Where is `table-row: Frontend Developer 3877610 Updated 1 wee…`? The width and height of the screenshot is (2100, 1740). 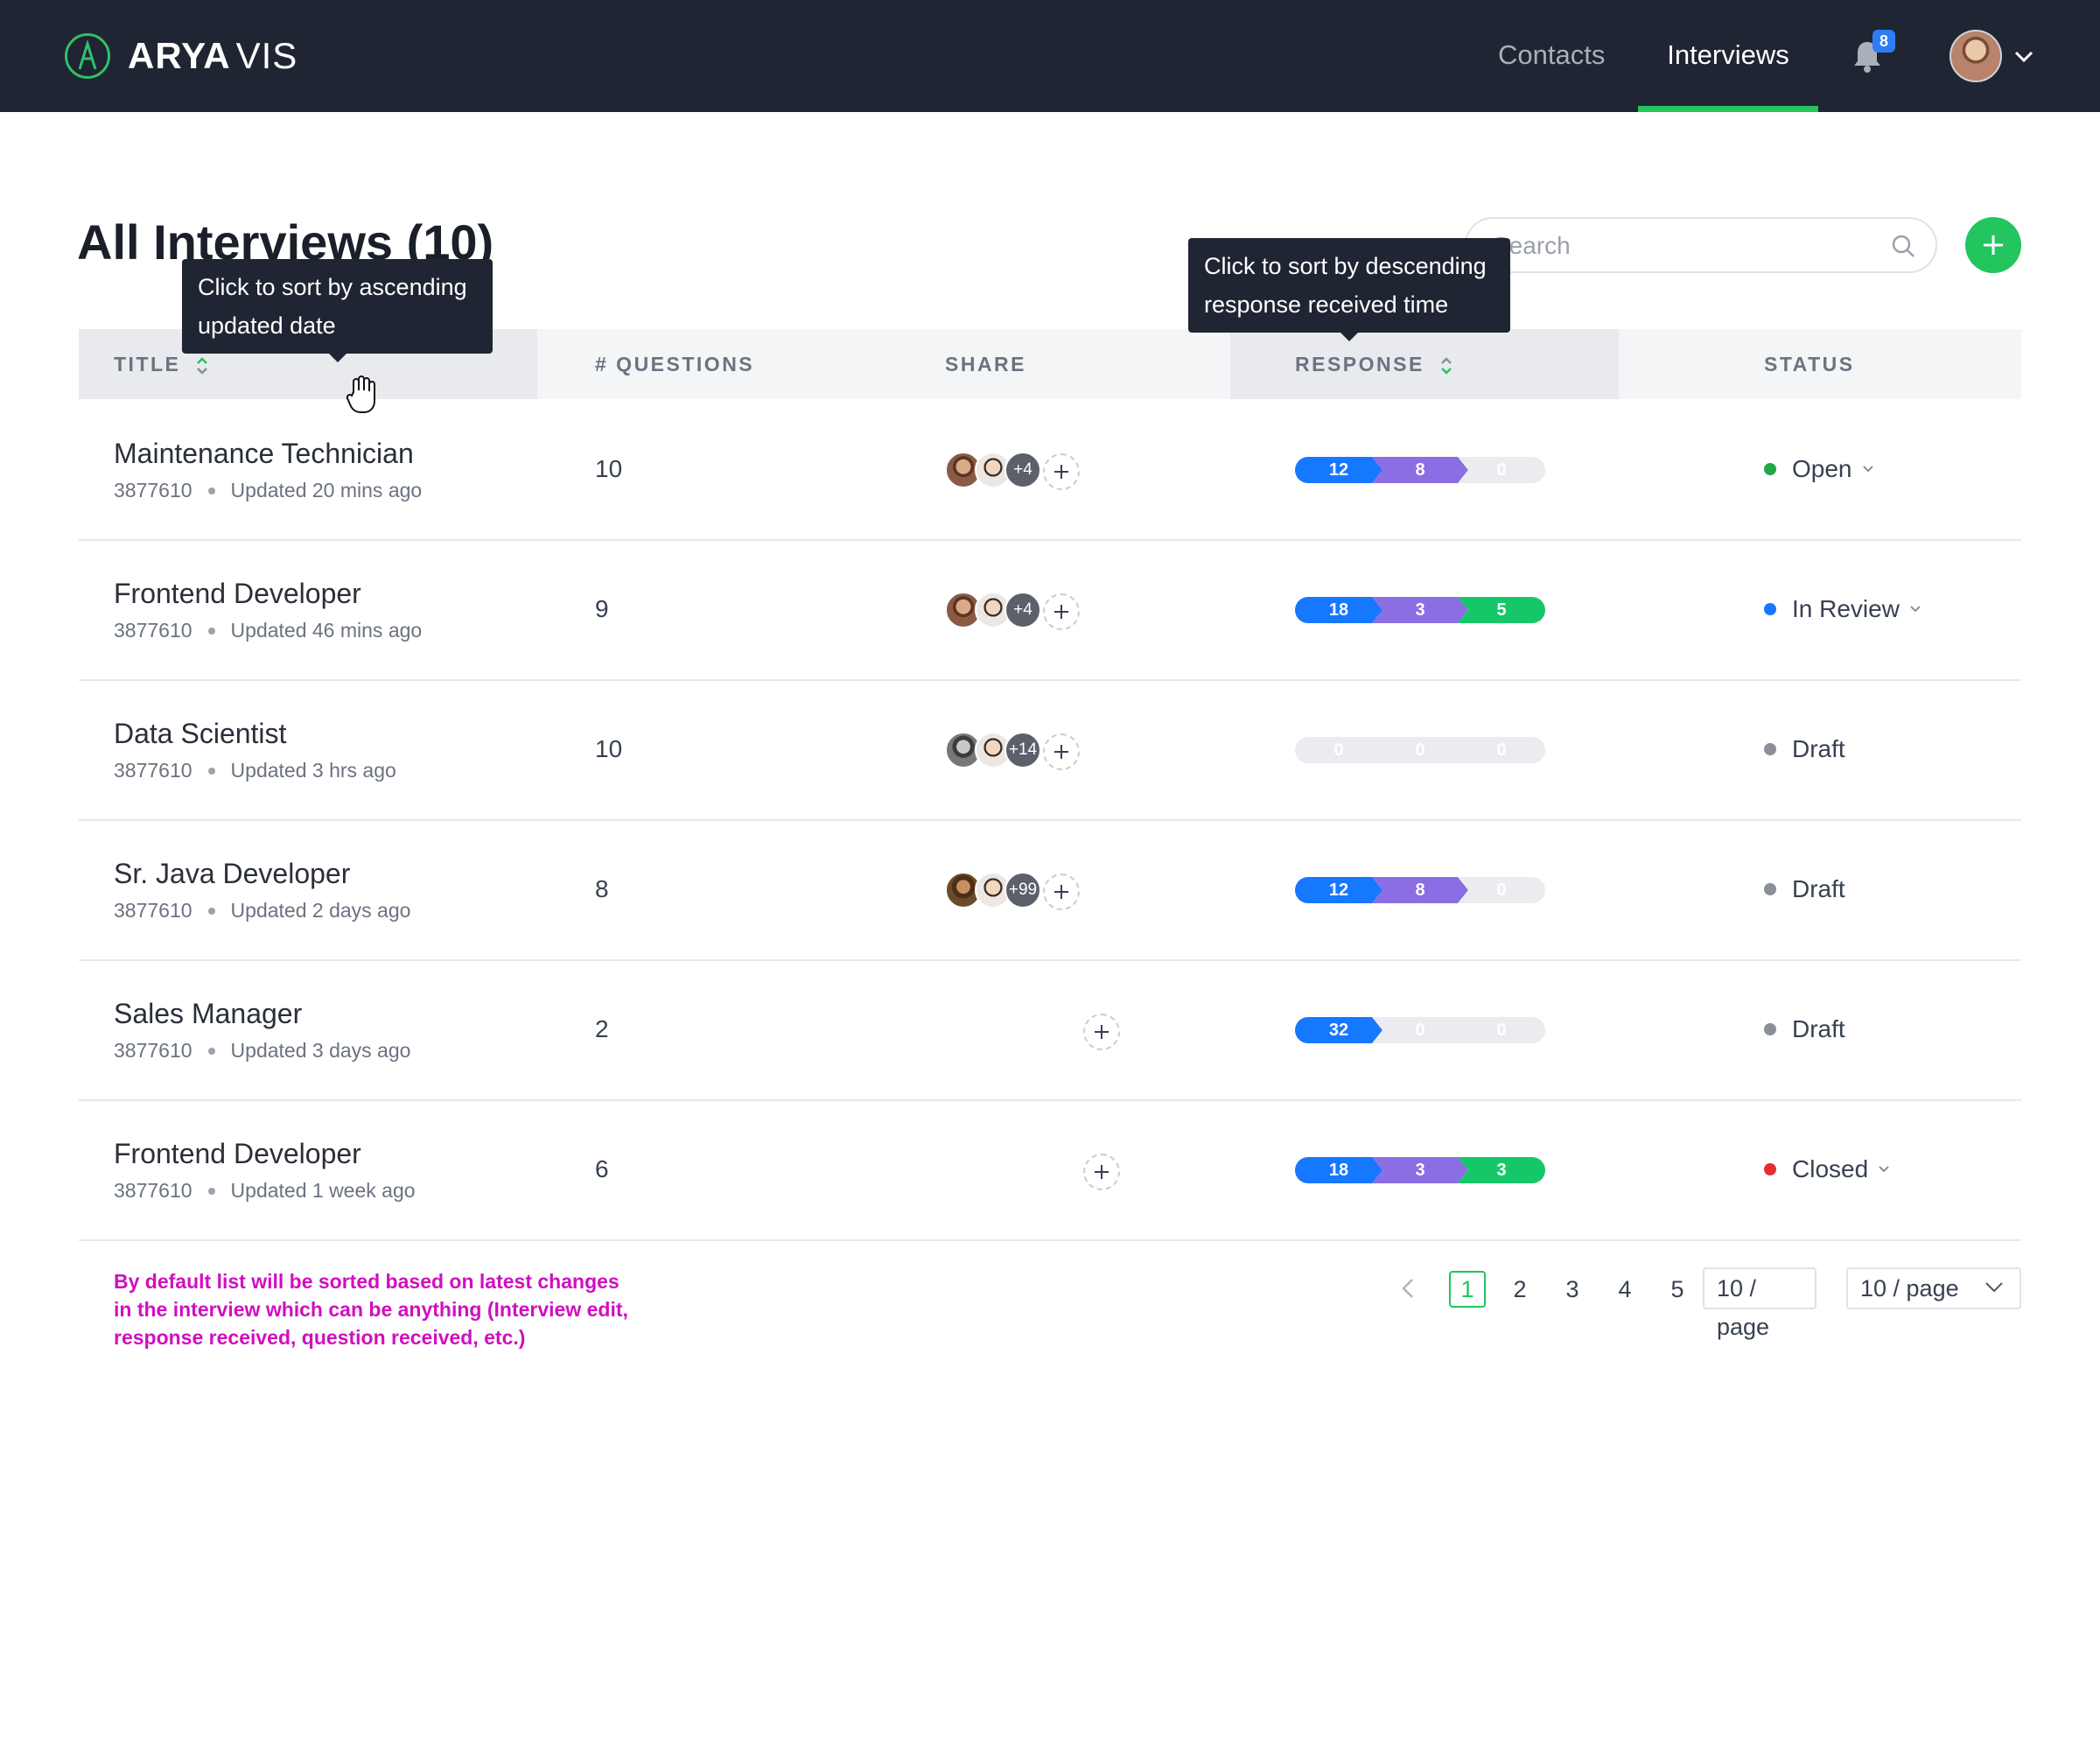 table-row: Frontend Developer 3877610 Updated 1 wee… is located at coordinates (1050, 1170).